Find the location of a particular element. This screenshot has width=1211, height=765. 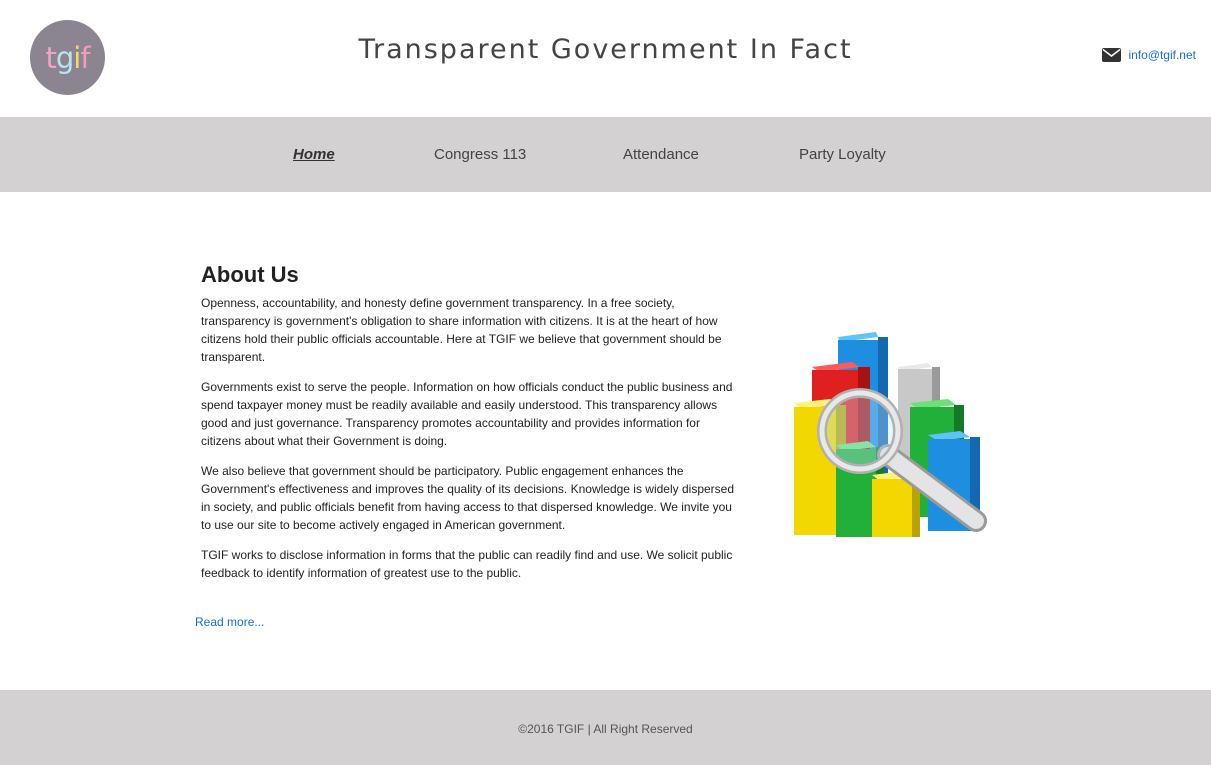

nav-item-party-loyalty: Party Loyalty is located at coordinates (842, 154).